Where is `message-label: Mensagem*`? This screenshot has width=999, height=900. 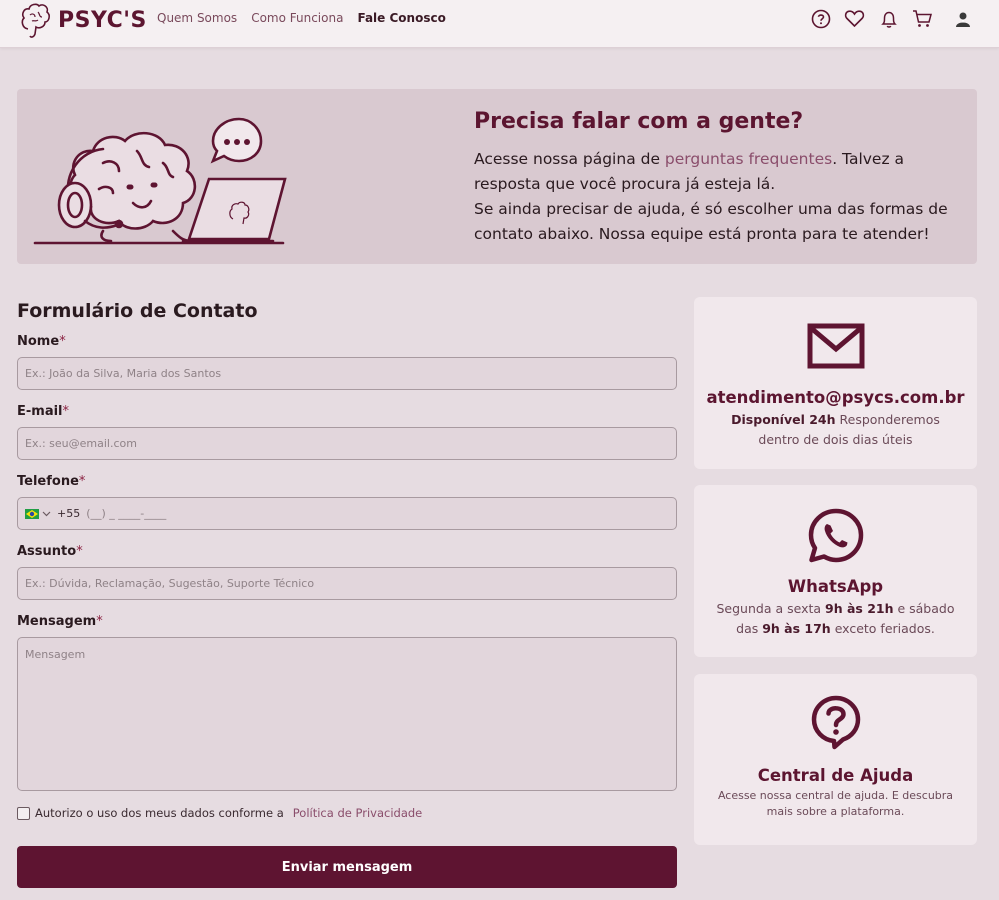
message-label: Mensagem* is located at coordinates (60, 621).